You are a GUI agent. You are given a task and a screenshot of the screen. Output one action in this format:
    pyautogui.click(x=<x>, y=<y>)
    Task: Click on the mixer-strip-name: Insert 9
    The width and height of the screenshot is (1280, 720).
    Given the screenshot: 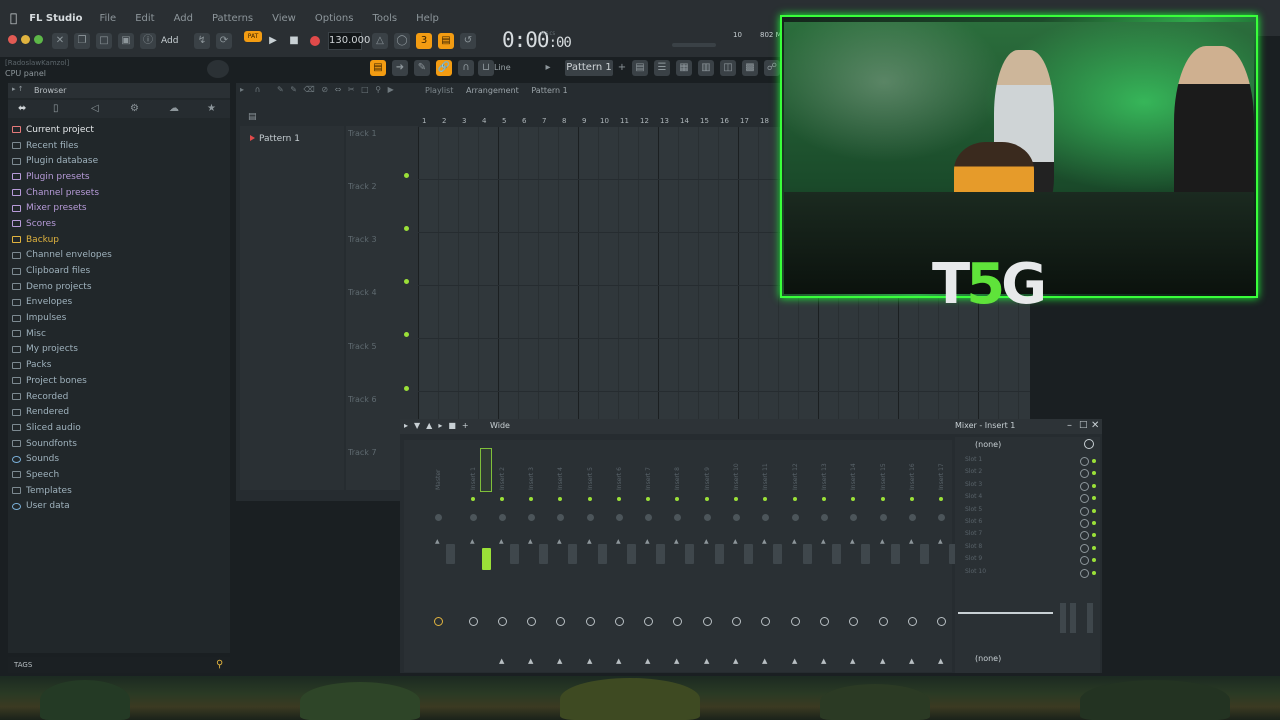 What is the action you would take?
    pyautogui.click(x=707, y=478)
    